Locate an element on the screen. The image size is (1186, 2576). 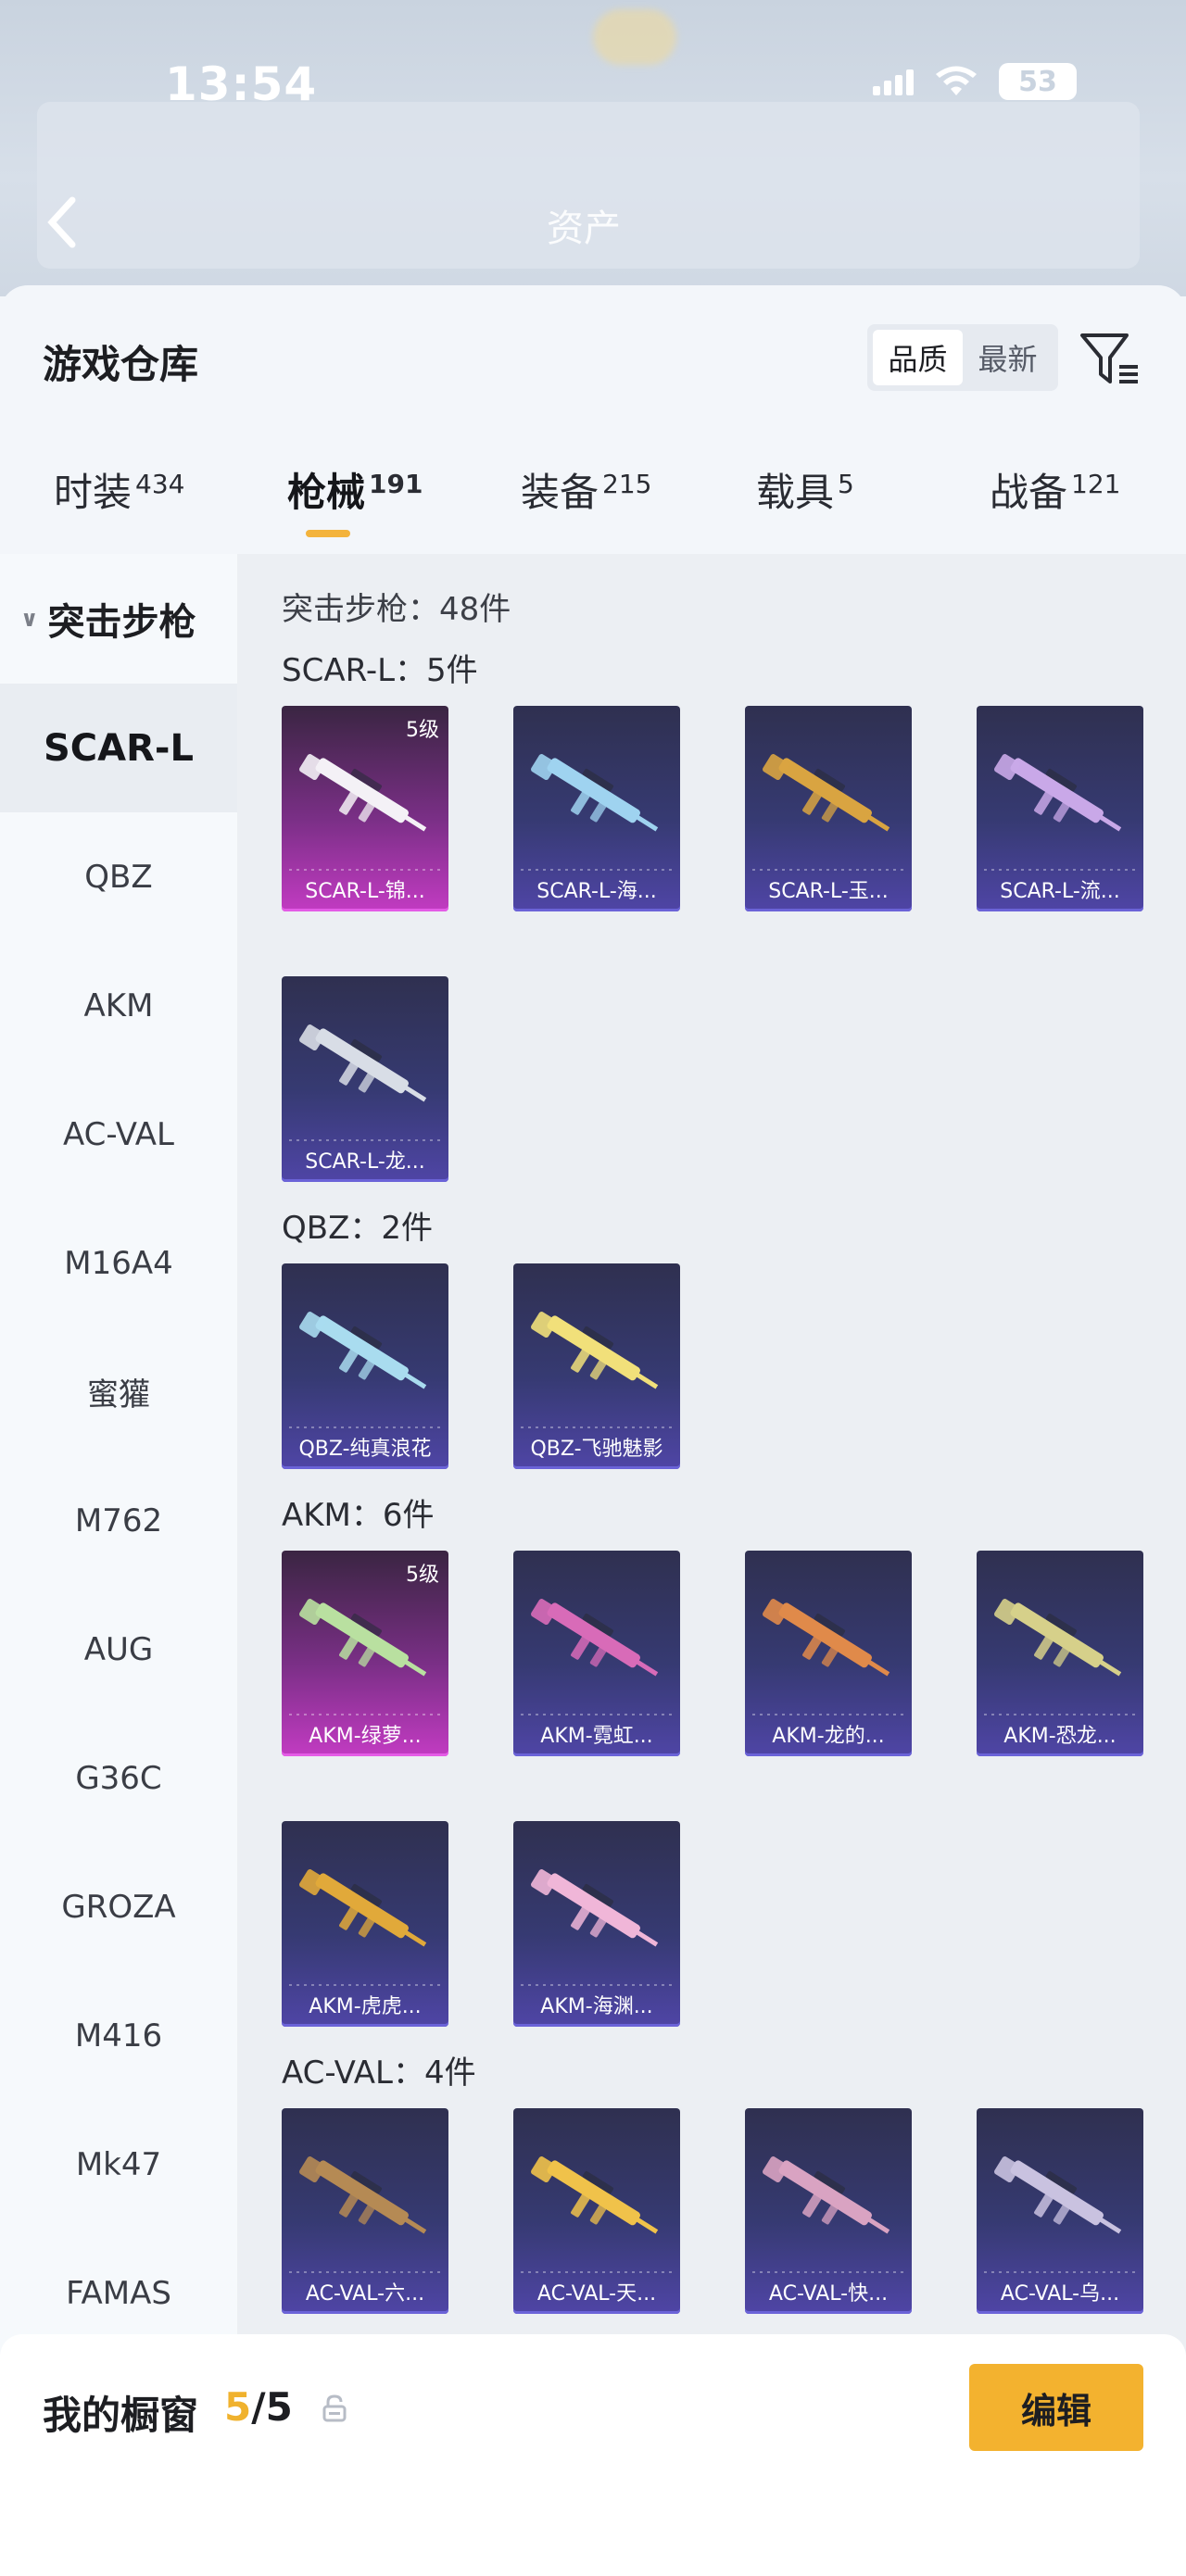
back-chevron-icon is located at coordinates (63, 222).